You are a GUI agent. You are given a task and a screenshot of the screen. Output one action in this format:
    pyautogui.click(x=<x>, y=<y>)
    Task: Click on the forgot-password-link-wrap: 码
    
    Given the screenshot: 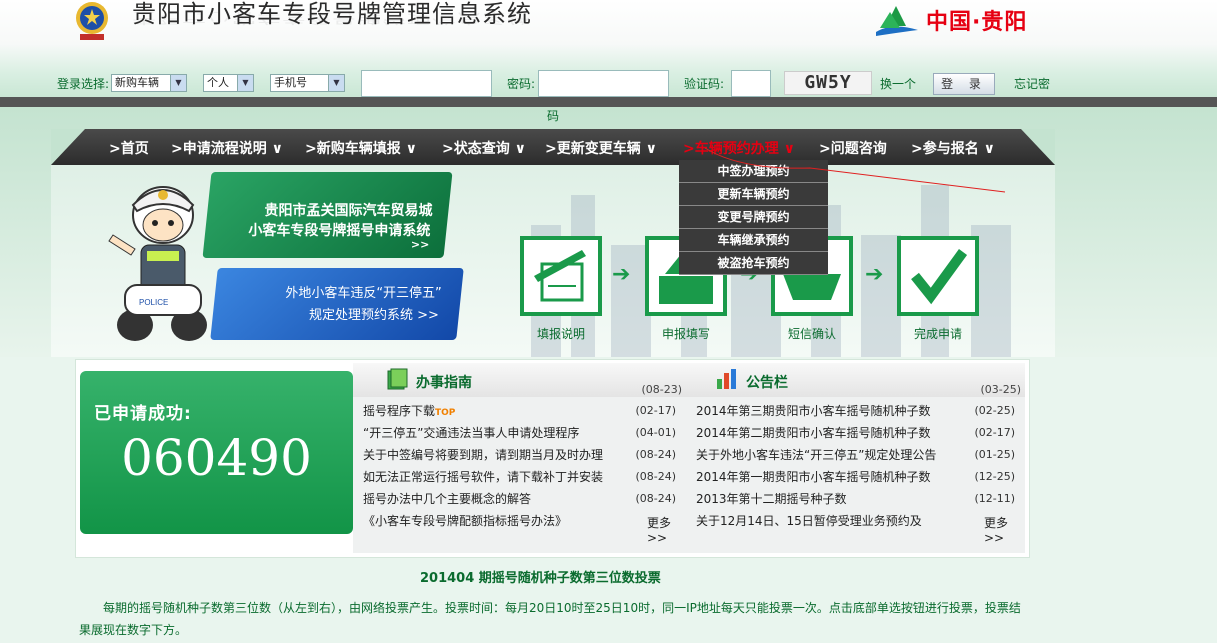 What is the action you would take?
    pyautogui.click(x=553, y=115)
    